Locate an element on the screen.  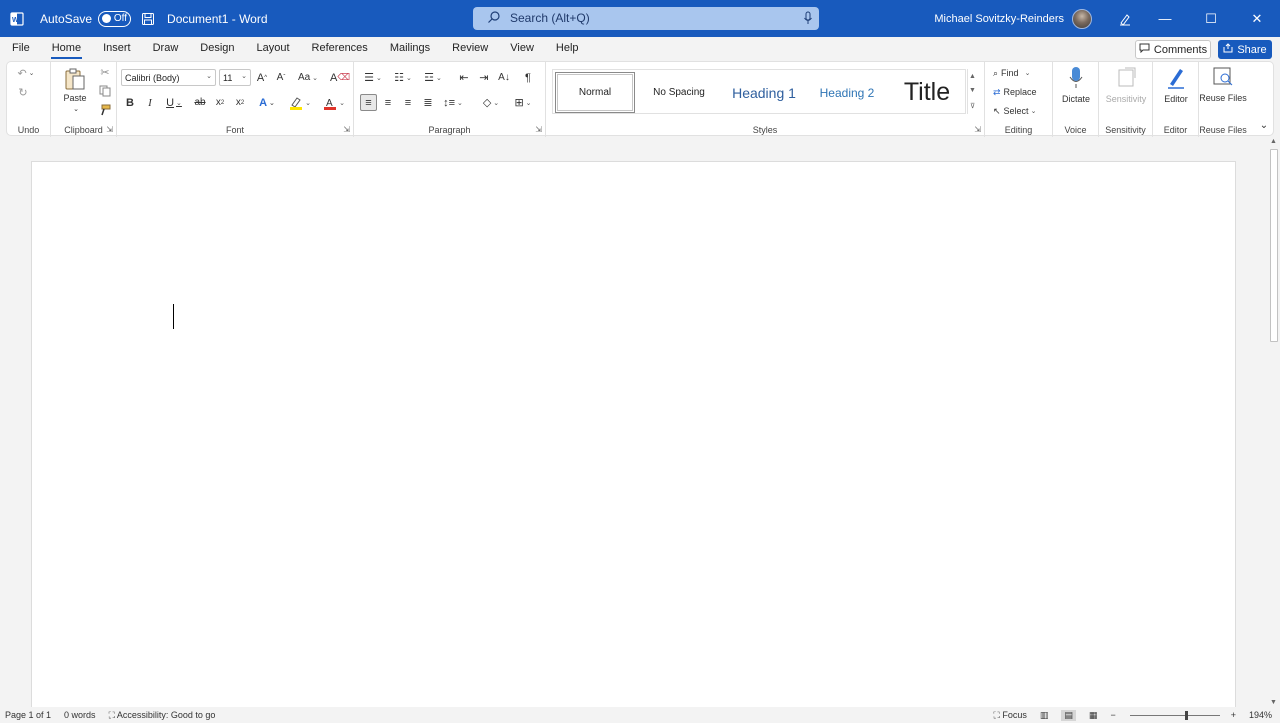
share-button: Share is located at coordinates (1245, 49).